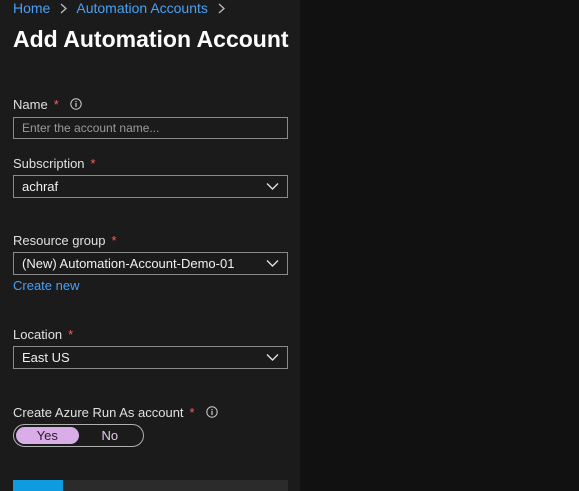 The width and height of the screenshot is (579, 491). Describe the element at coordinates (110, 435) in the screenshot. I see `toggle-option-no: No` at that location.